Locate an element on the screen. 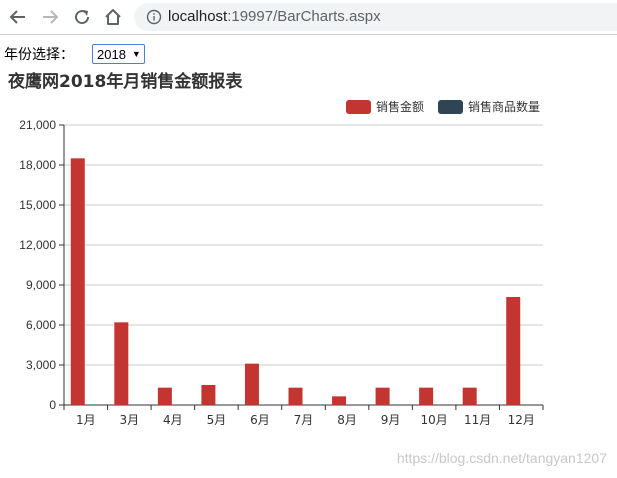 Image resolution: width=617 pixels, height=478 pixels. forward-button is located at coordinates (50, 17).